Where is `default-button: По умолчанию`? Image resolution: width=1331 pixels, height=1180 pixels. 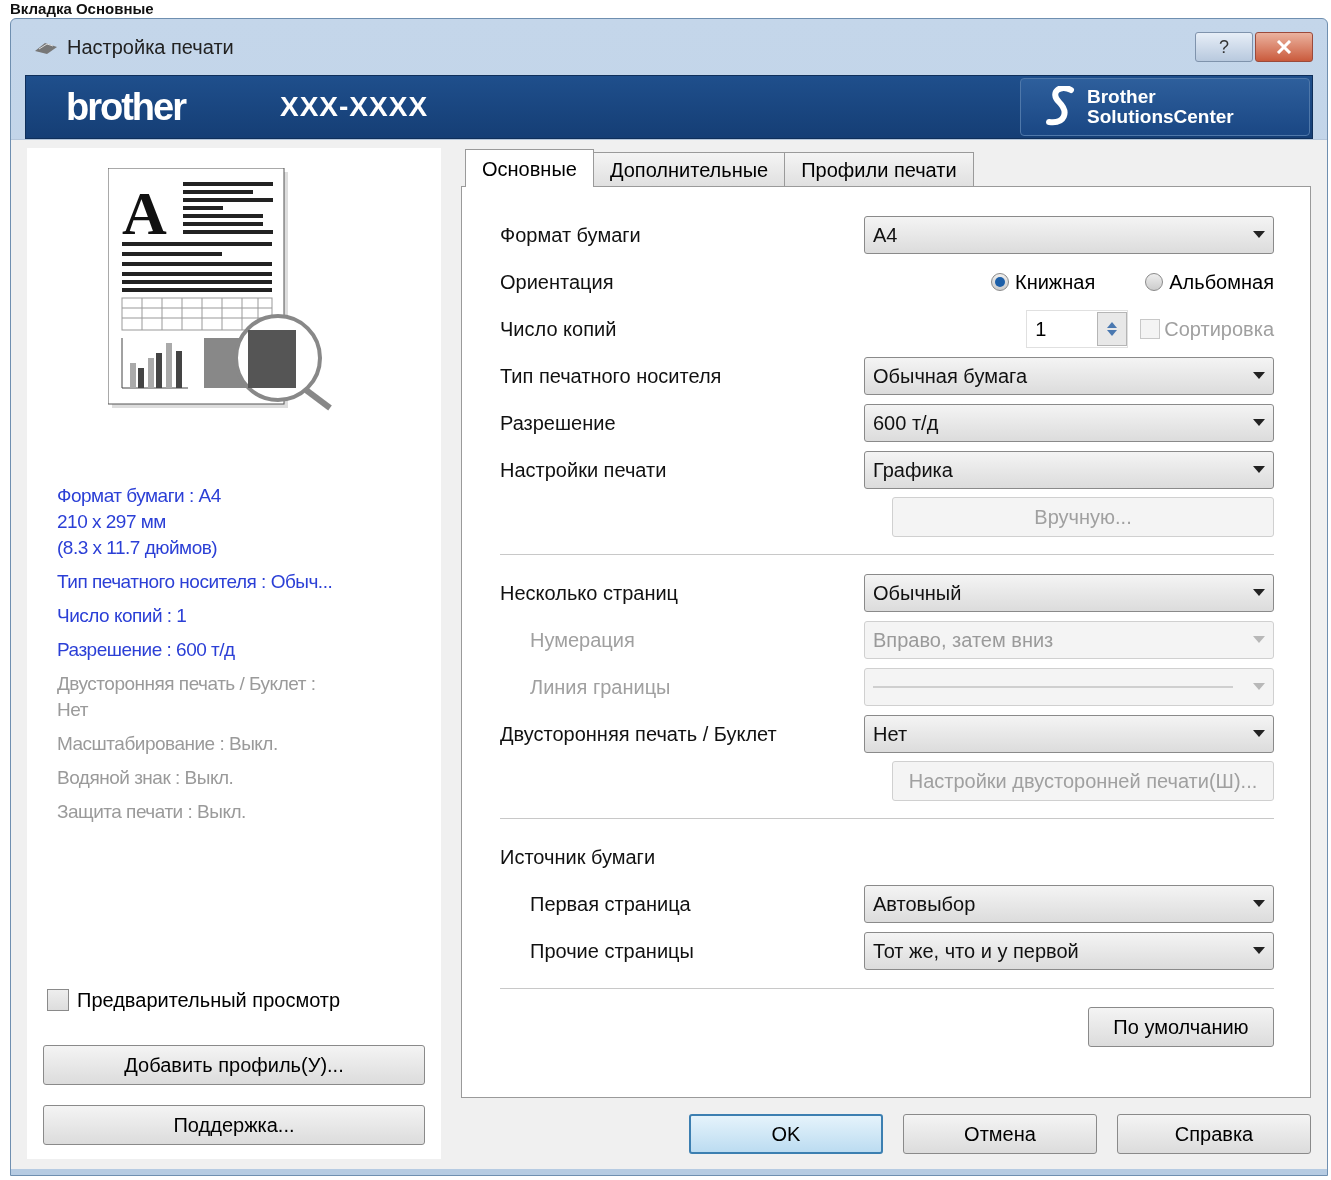 default-button: По умолчанию is located at coordinates (1181, 1027).